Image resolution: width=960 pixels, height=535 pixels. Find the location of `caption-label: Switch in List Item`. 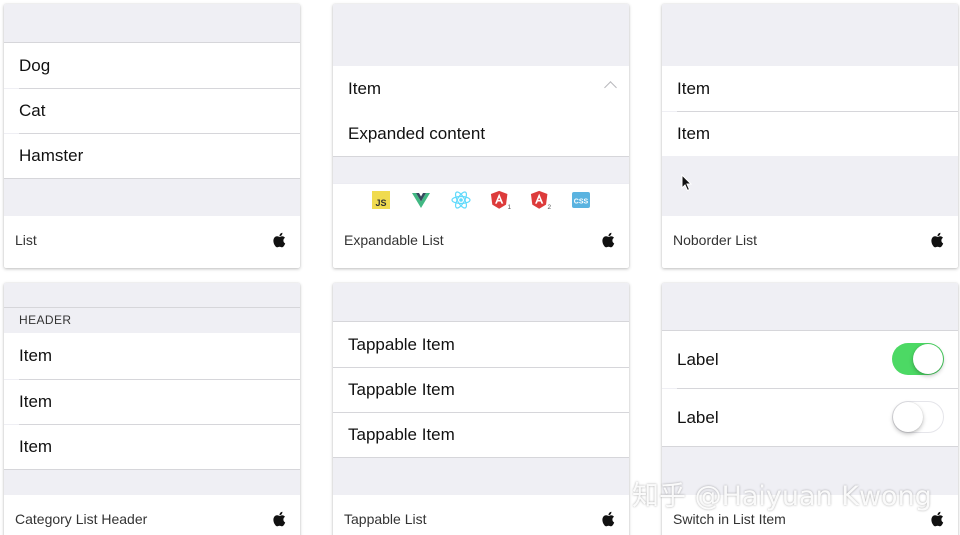

caption-label: Switch in List Item is located at coordinates (729, 519).